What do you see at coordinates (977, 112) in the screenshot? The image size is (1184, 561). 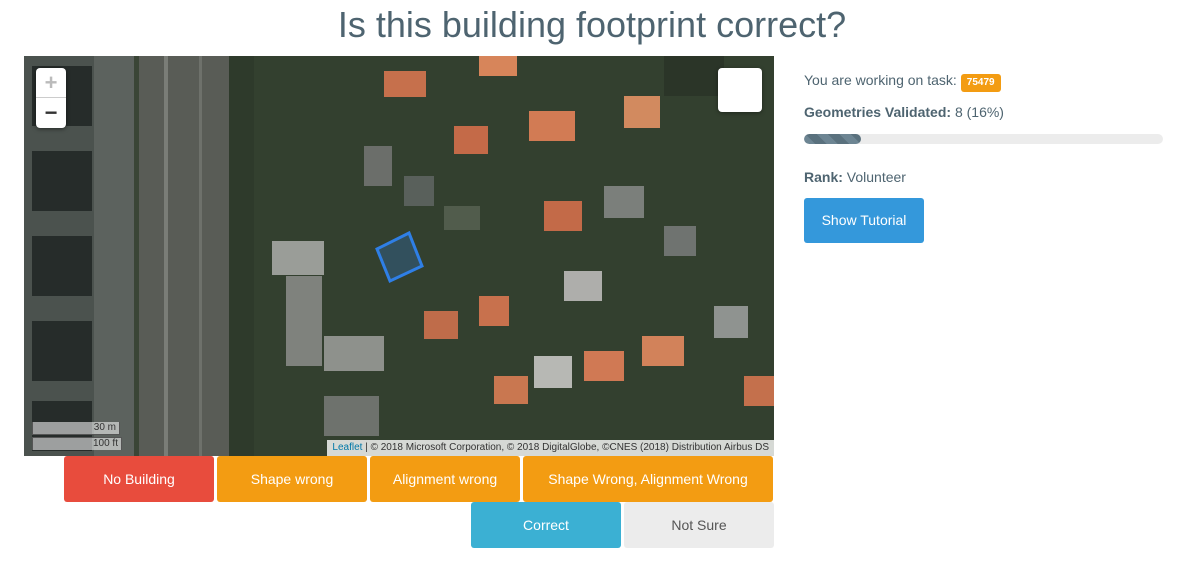 I see `geometries-value: 8 (16%)` at bounding box center [977, 112].